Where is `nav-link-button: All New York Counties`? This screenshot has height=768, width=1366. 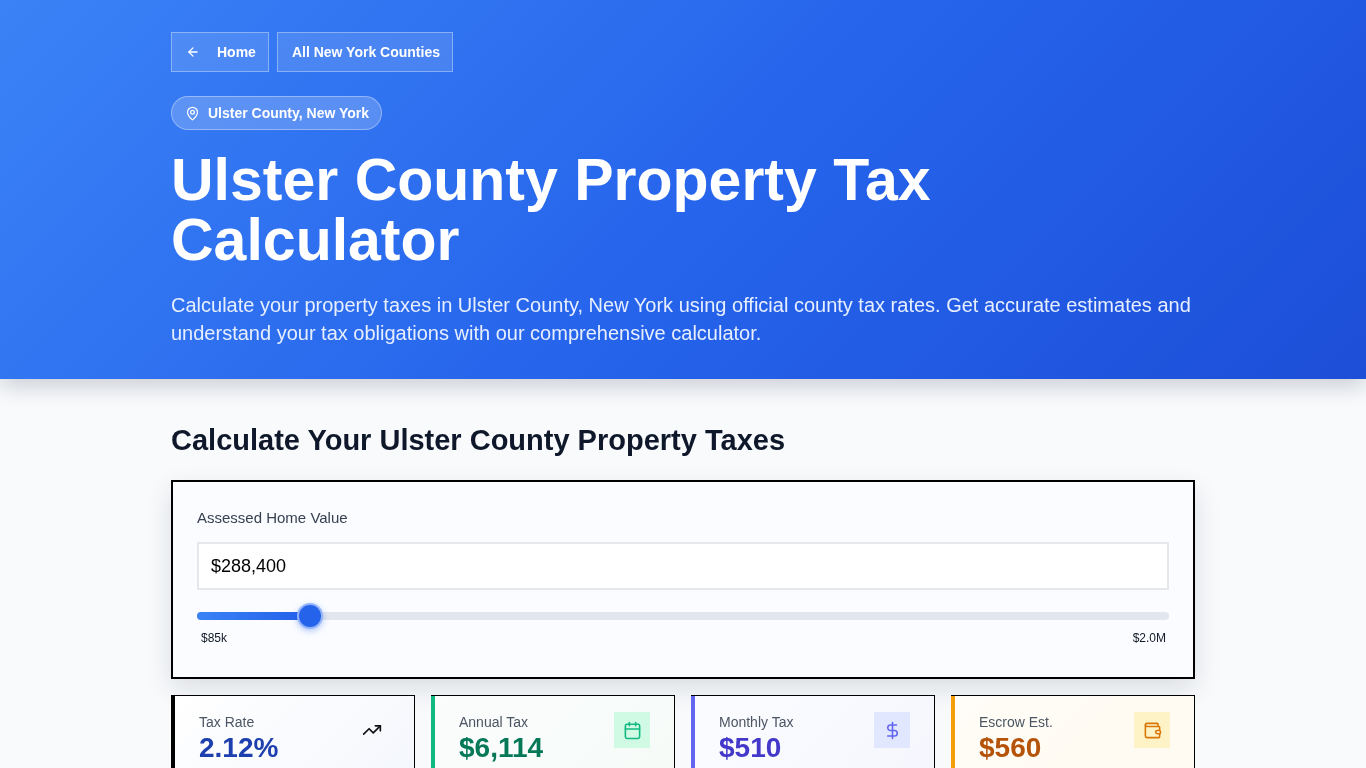
nav-link-button: All New York Counties is located at coordinates (364, 52).